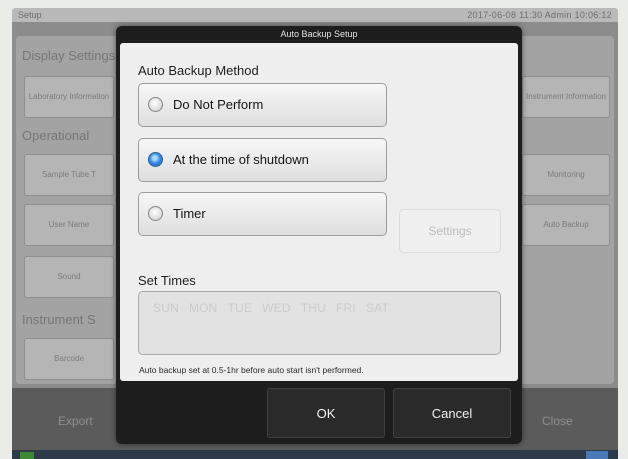  Describe the element at coordinates (75, 421) in the screenshot. I see `export-button: Export` at that location.